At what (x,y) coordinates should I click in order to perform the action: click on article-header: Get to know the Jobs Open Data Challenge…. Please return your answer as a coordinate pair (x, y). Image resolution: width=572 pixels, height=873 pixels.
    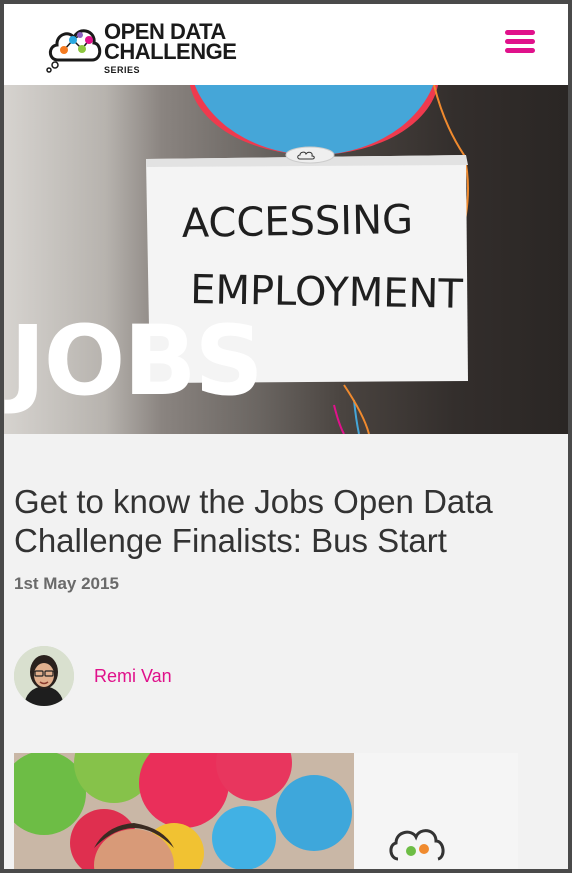
    Looking at the image, I should click on (254, 538).